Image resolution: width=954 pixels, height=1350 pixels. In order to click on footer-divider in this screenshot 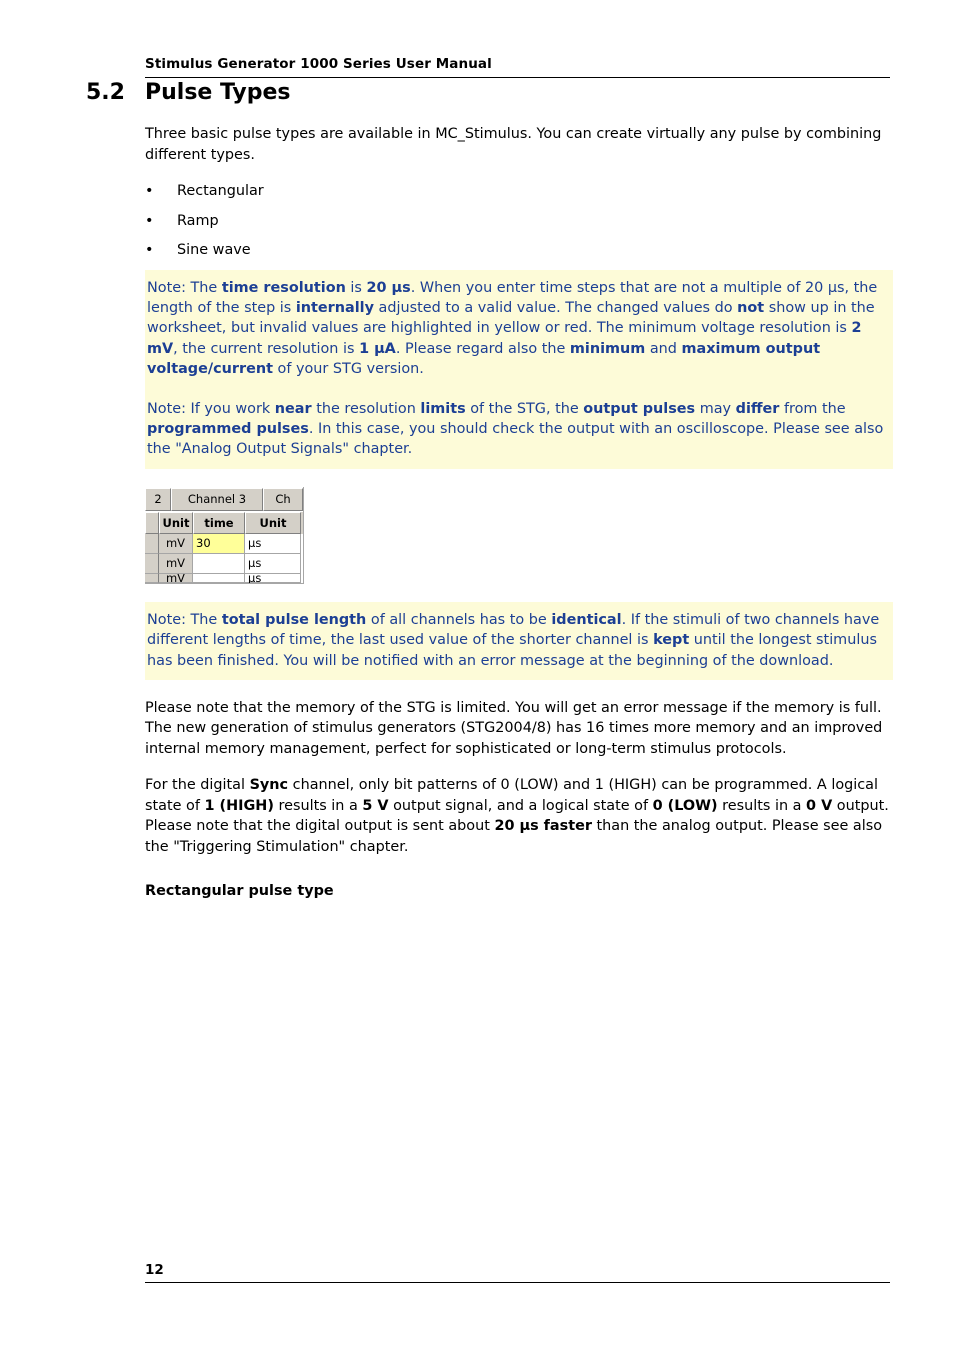, I will do `click(517, 1282)`.